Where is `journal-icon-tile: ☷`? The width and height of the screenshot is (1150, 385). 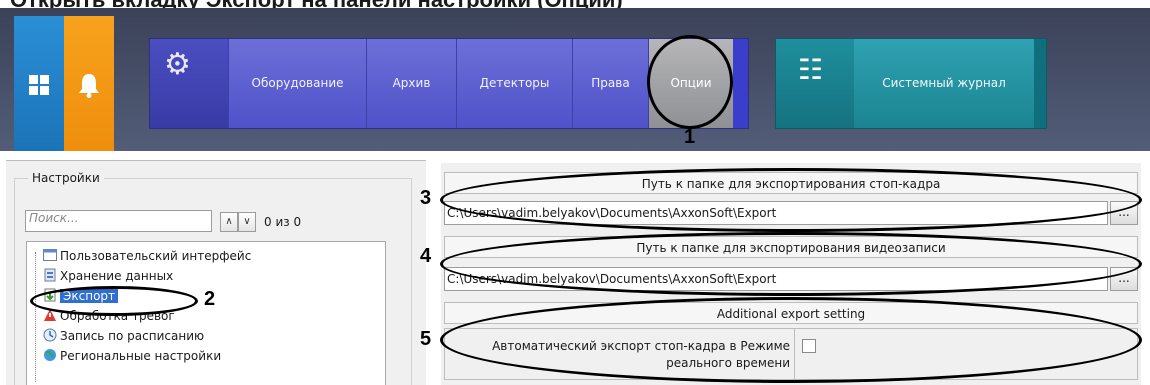 journal-icon-tile: ☷ is located at coordinates (815, 83).